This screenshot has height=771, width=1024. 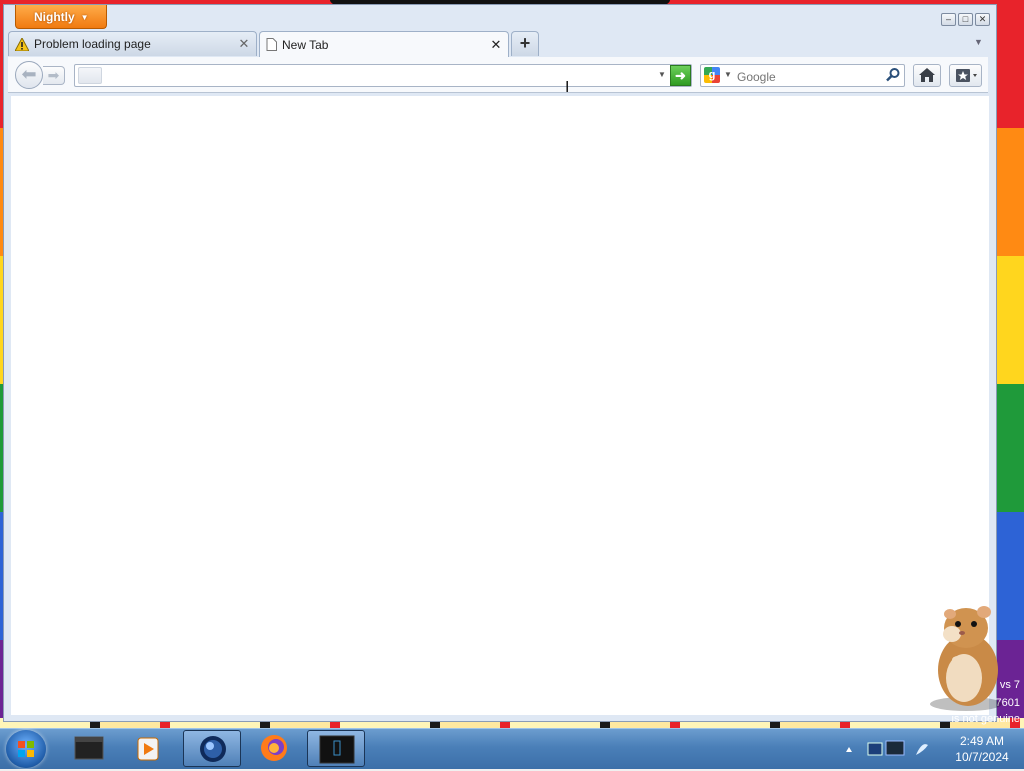 I want to click on network-icon, so click(x=875, y=749).